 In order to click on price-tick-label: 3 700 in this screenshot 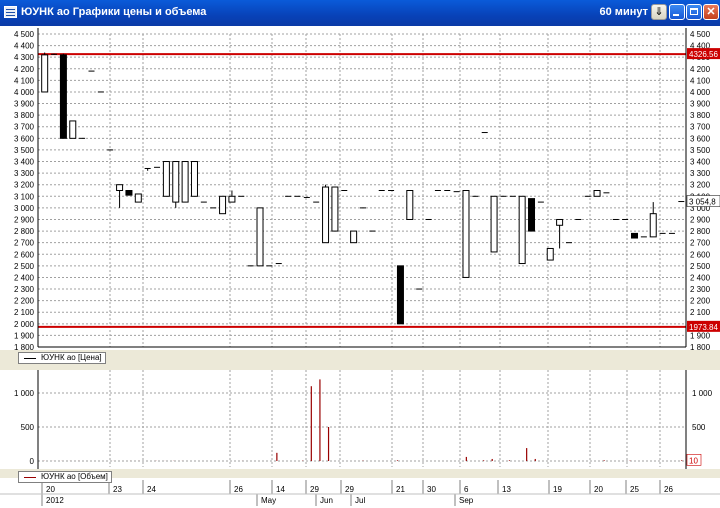, I will do `click(24, 127)`.